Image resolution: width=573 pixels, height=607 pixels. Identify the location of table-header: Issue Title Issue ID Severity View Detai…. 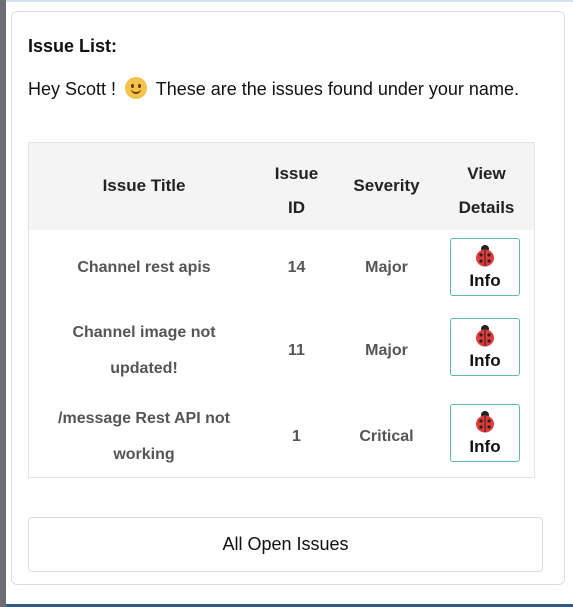
(281, 186).